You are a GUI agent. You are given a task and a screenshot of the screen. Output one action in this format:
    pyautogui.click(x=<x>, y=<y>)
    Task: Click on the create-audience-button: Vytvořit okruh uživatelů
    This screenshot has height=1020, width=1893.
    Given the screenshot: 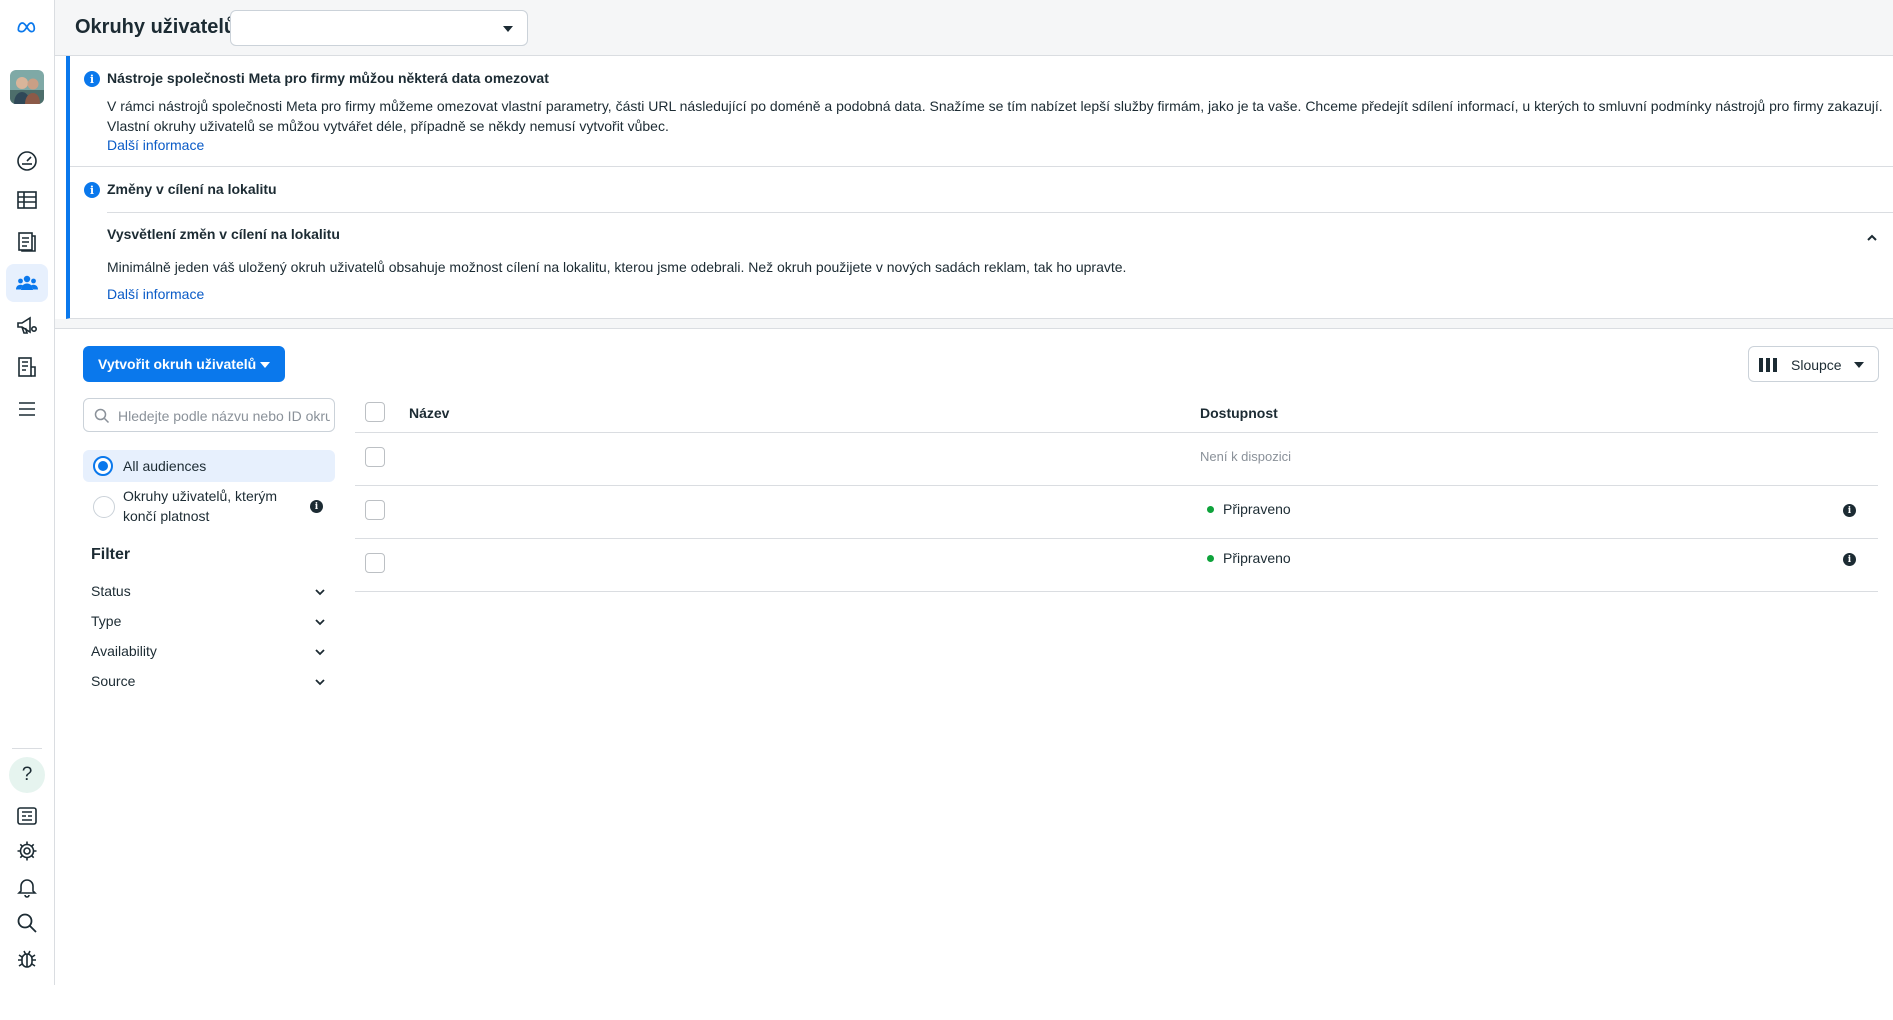 What is the action you would take?
    pyautogui.click(x=184, y=364)
    